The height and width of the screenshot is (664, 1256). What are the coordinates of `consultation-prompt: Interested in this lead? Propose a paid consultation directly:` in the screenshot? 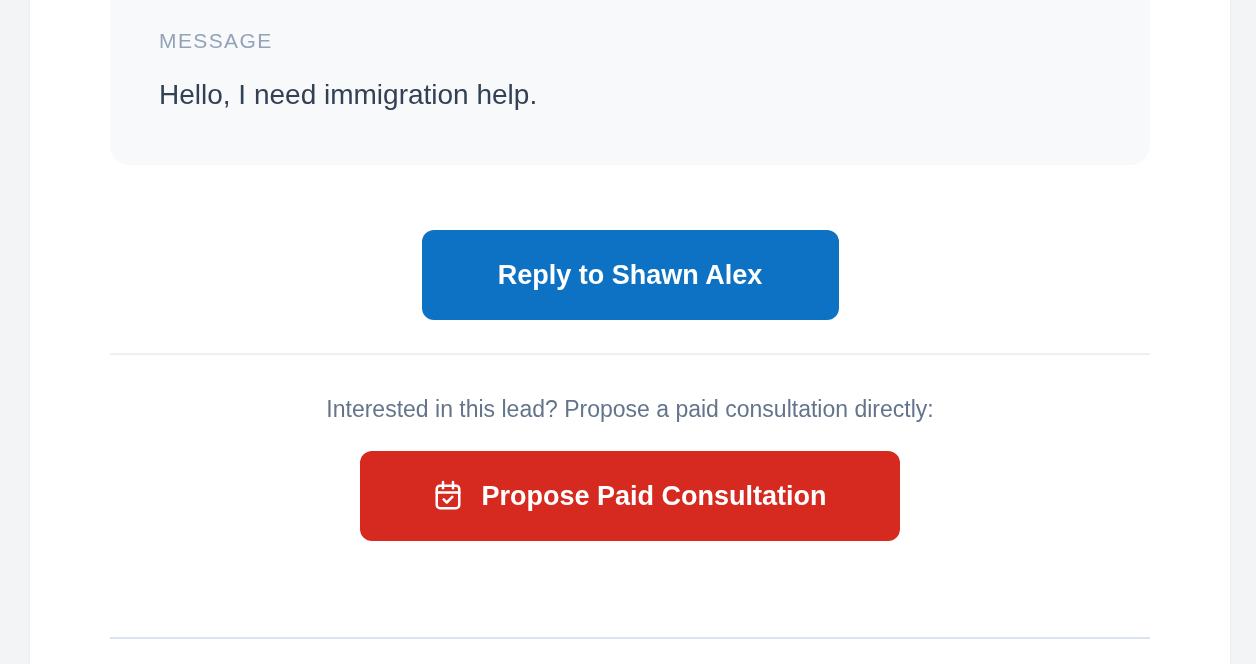 It's located at (630, 409).